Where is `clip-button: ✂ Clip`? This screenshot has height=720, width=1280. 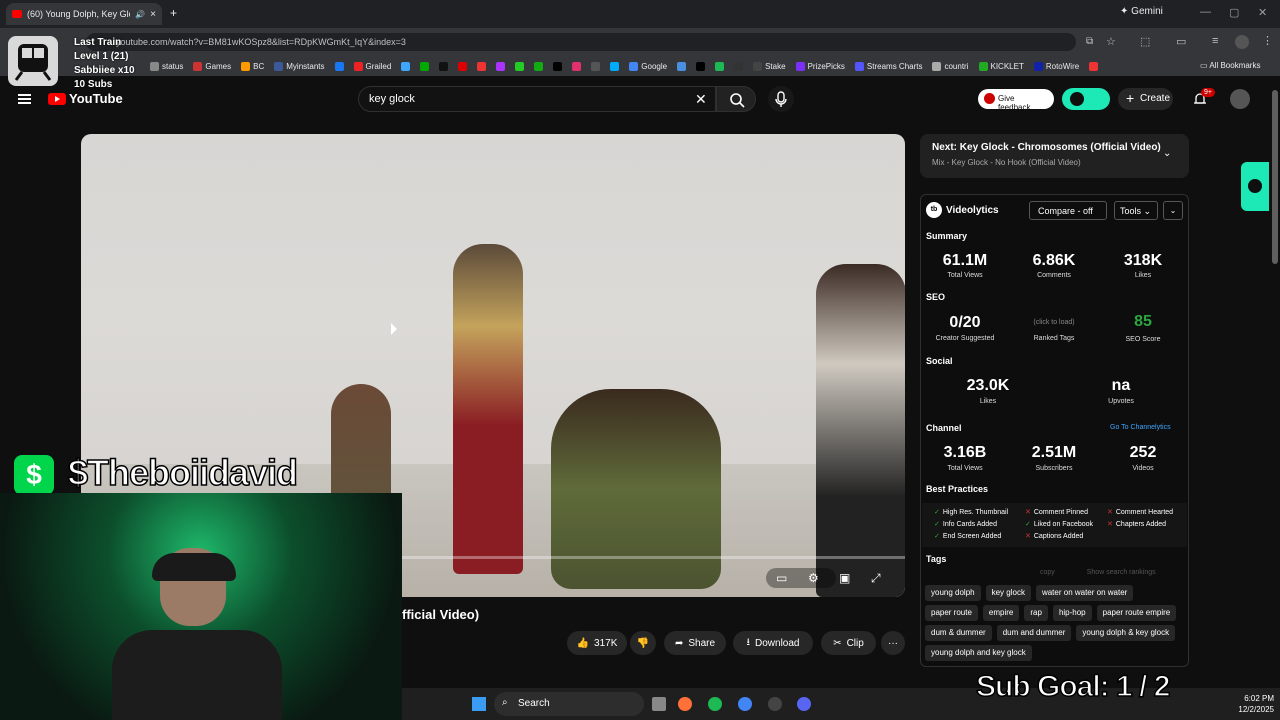
clip-button: ✂ Clip is located at coordinates (848, 643).